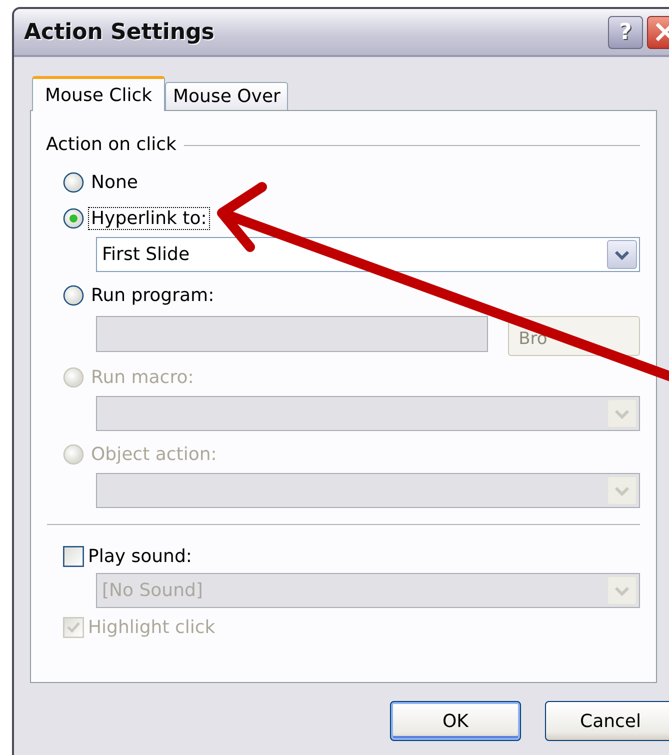 Image resolution: width=669 pixels, height=755 pixels. Describe the element at coordinates (120, 32) in the screenshot. I see `window-title: Action Settings` at that location.